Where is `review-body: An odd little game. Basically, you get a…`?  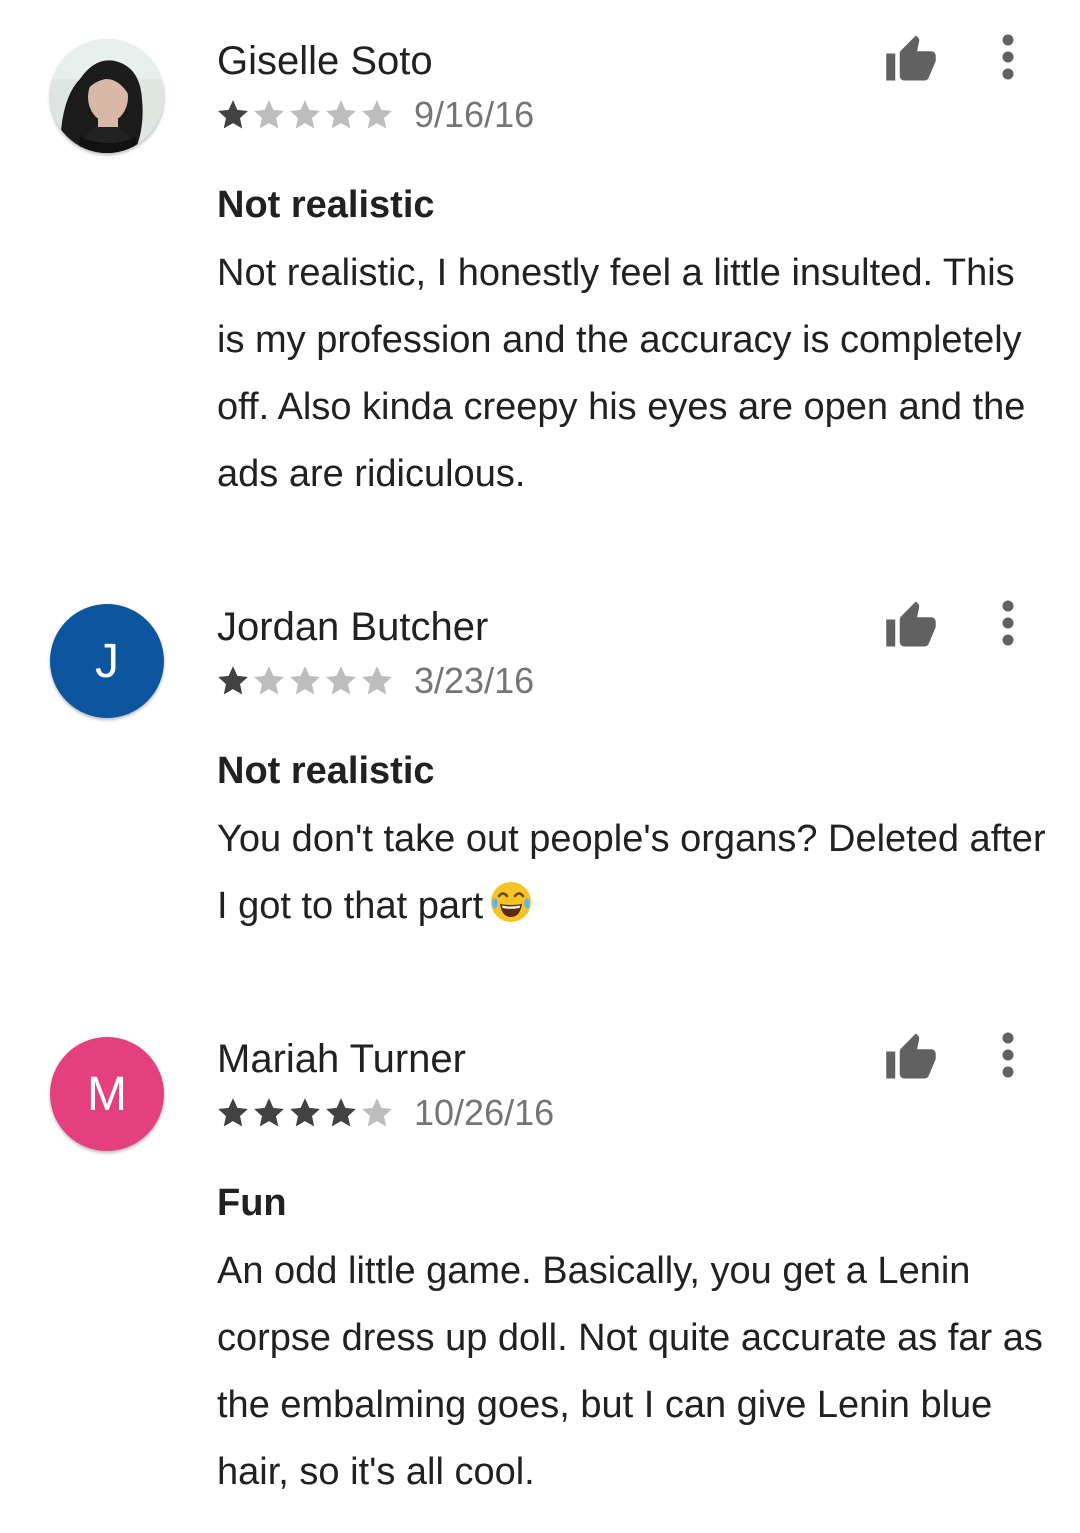 review-body: An odd little game. Basically, you get a… is located at coordinates (630, 1371).